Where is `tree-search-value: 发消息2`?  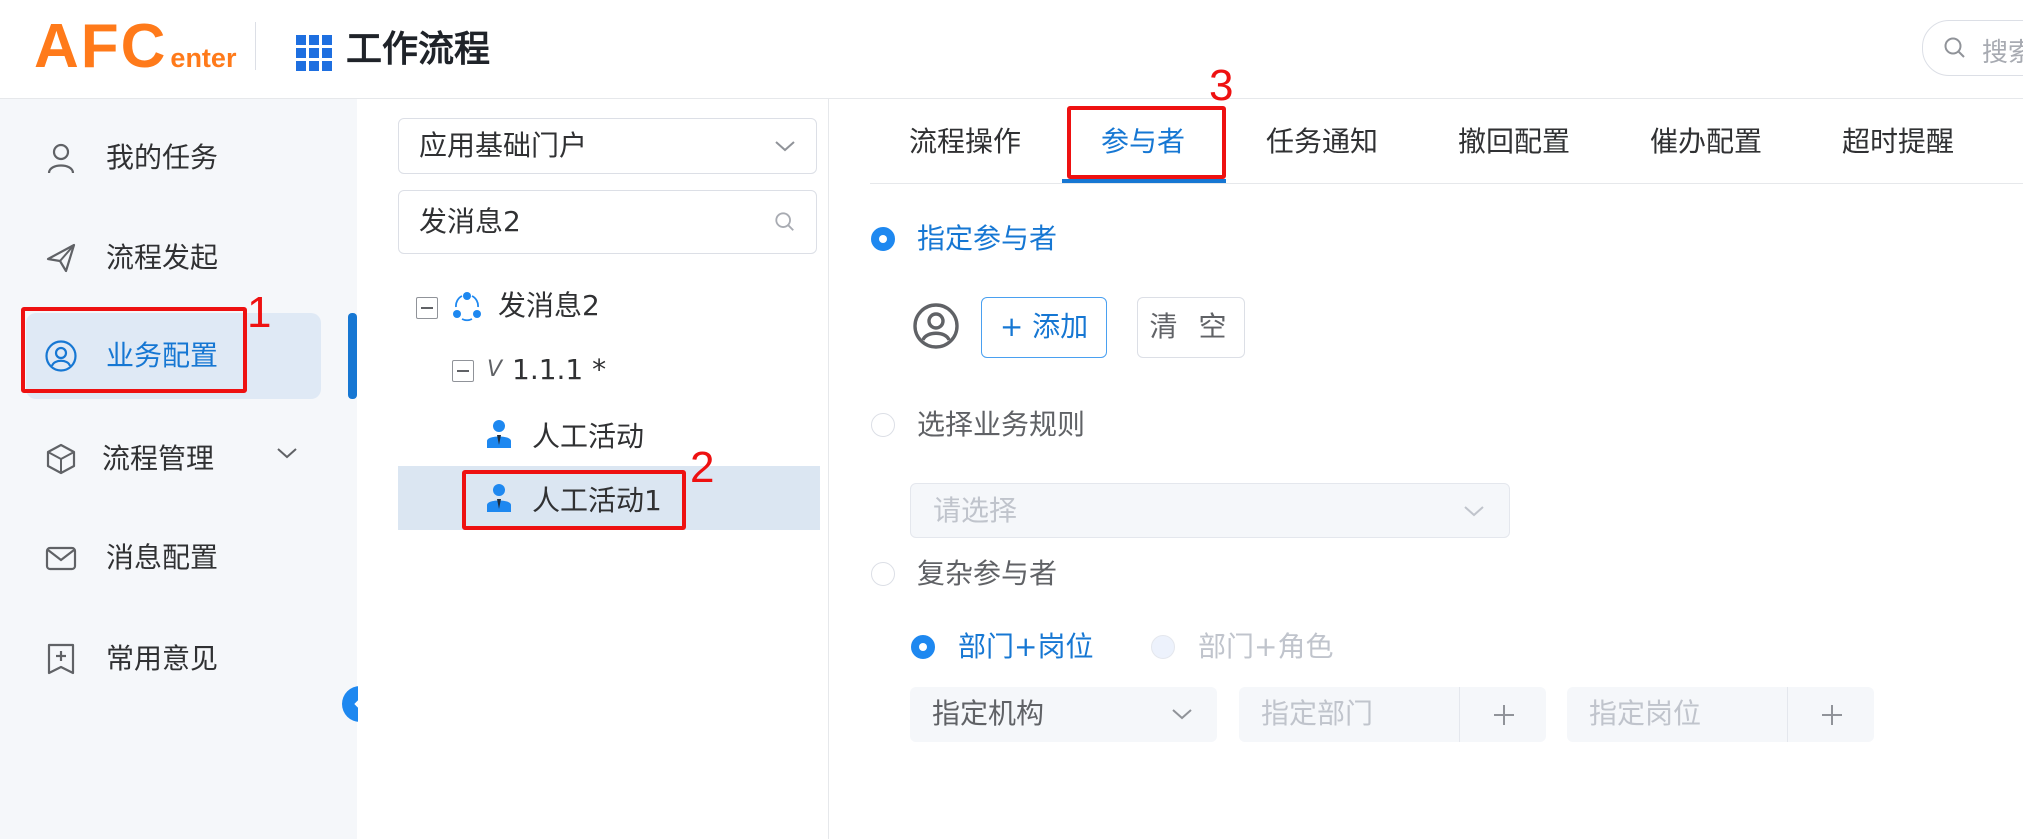 tree-search-value: 发消息2 is located at coordinates (470, 221).